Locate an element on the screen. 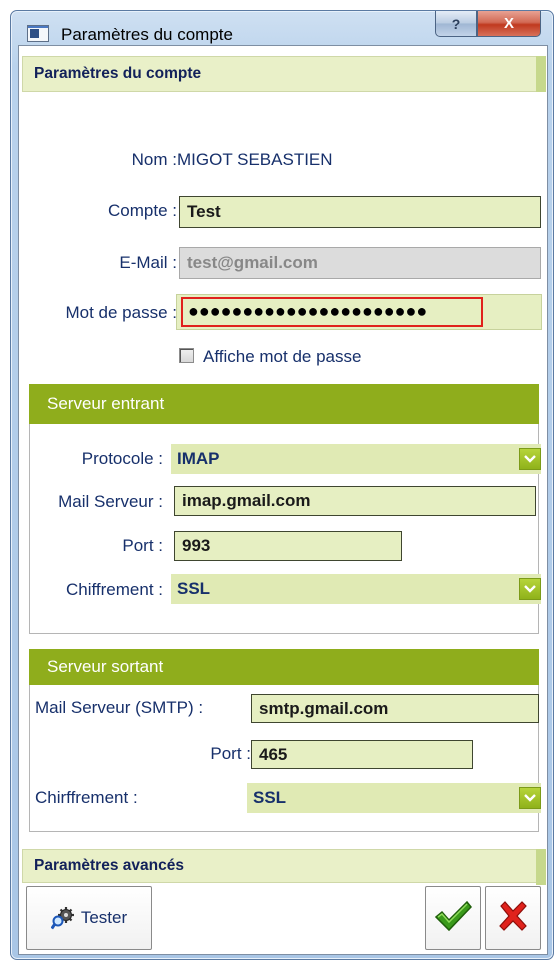 The image size is (560, 965). incoming-server-label: Mail Serveur : is located at coordinates (110, 501).